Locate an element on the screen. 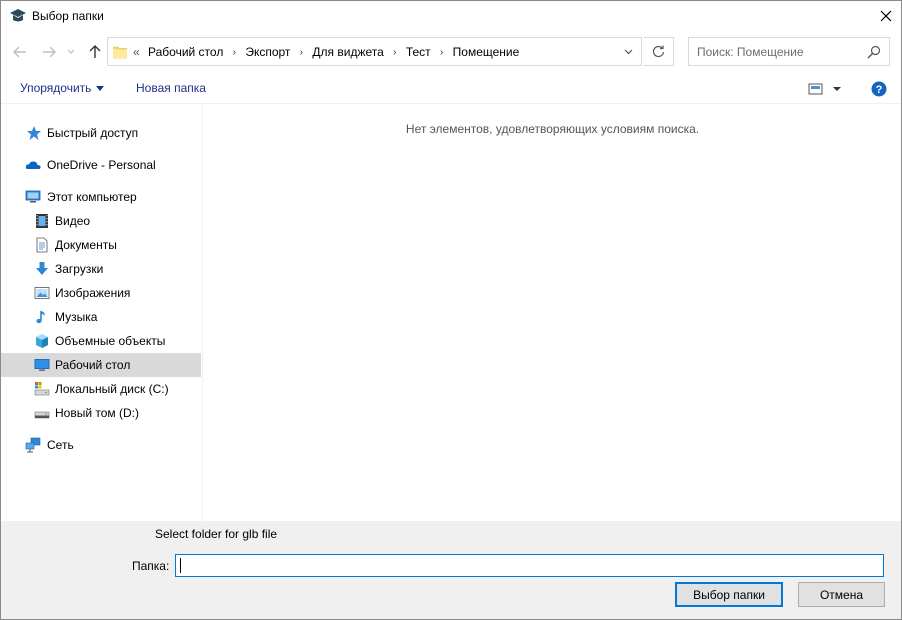 The image size is (902, 620). folder-name-field is located at coordinates (529, 565).